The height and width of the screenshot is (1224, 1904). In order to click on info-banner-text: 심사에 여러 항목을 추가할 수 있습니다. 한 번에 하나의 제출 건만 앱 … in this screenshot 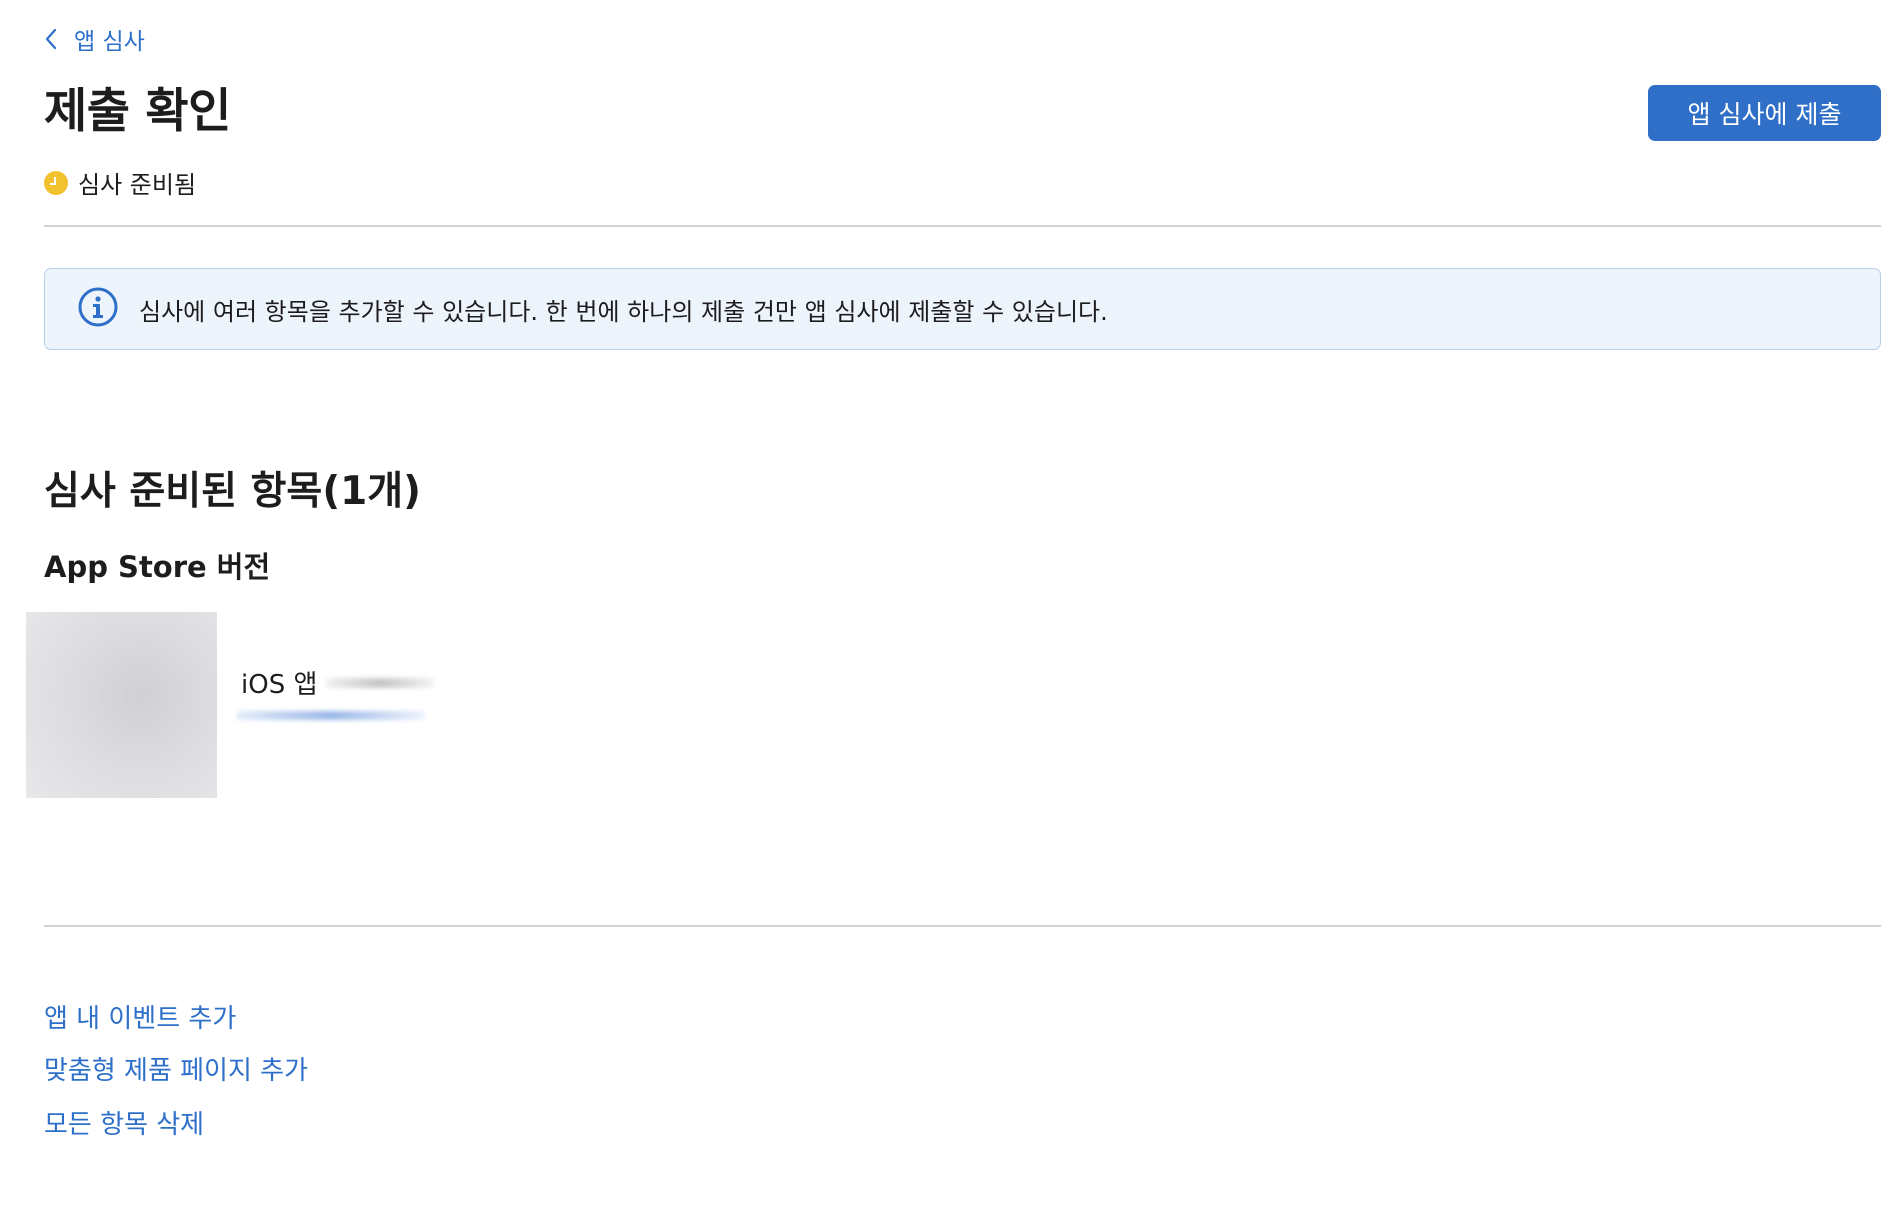, I will do `click(623, 311)`.